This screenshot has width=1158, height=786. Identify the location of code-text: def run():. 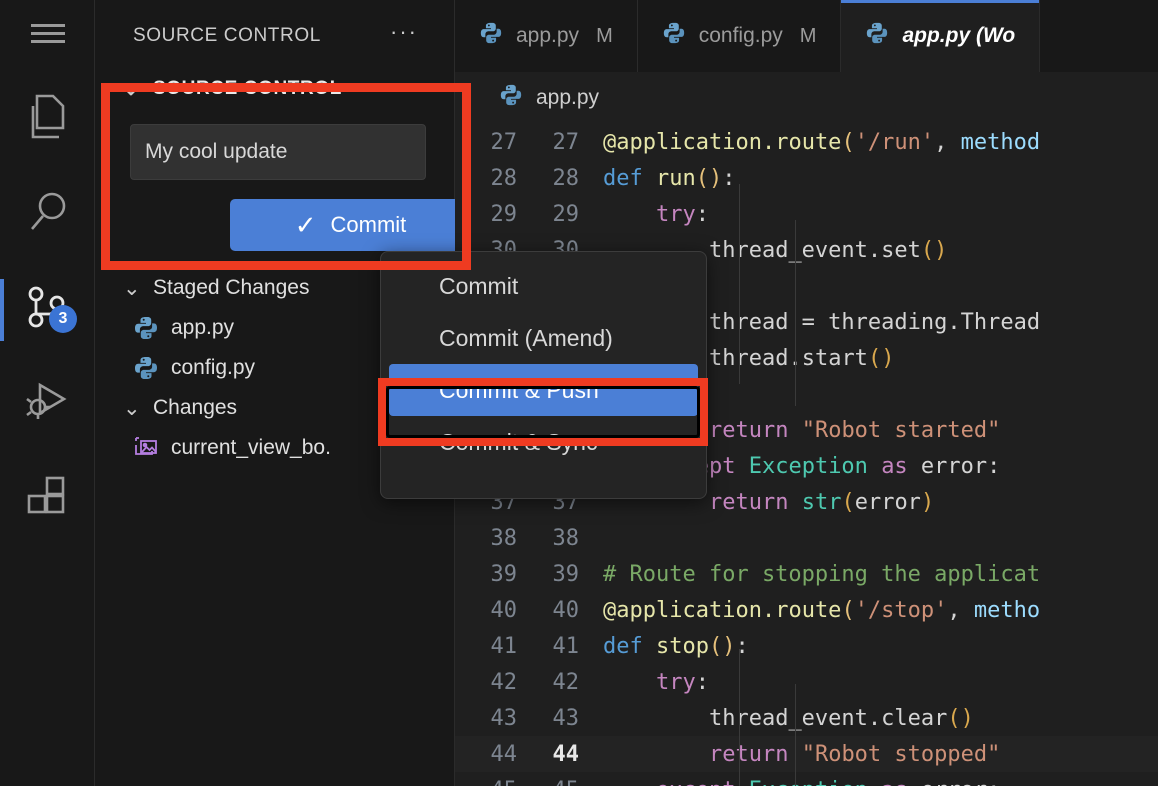
(868, 178).